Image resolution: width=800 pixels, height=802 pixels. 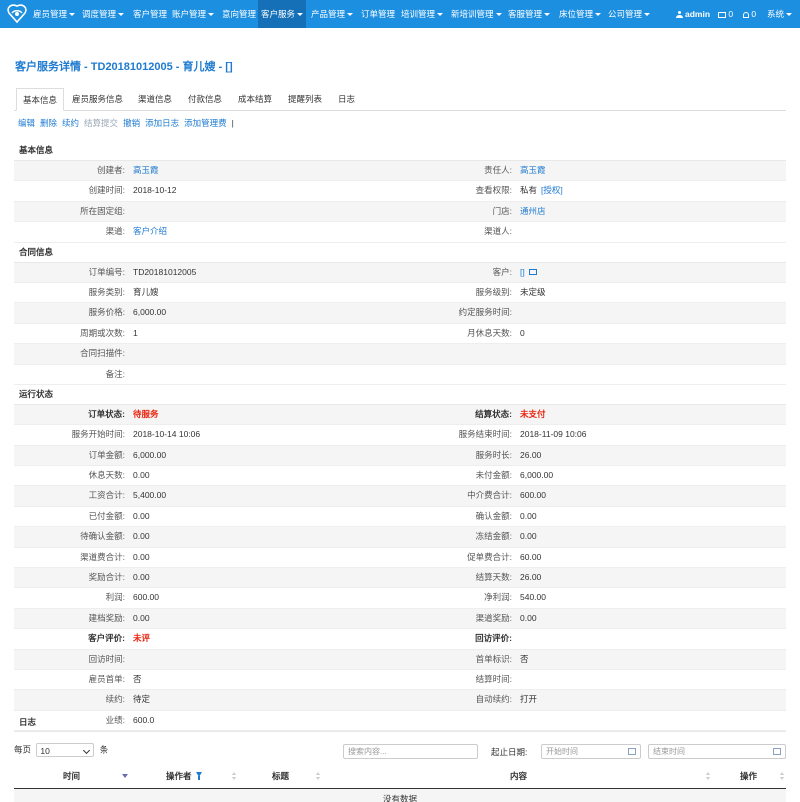 What do you see at coordinates (725, 14) in the screenshot?
I see `mail-indicator: 0` at bounding box center [725, 14].